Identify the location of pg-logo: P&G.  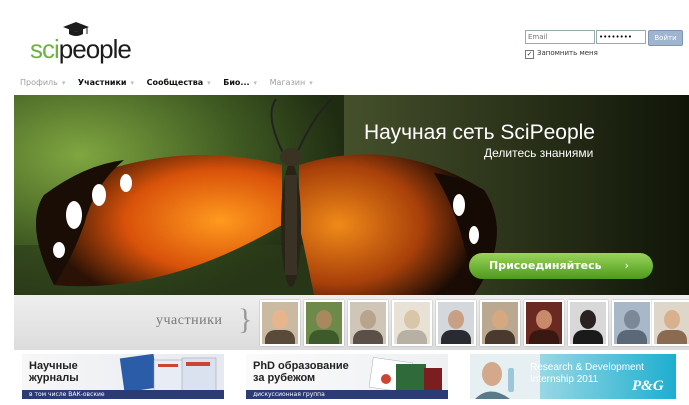
(648, 386).